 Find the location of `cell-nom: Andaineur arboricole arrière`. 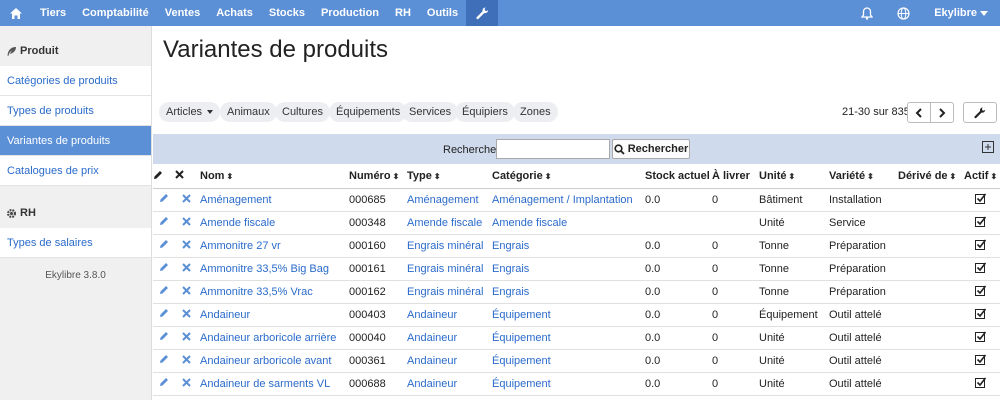

cell-nom: Andaineur arboricole arrière is located at coordinates (271, 338).